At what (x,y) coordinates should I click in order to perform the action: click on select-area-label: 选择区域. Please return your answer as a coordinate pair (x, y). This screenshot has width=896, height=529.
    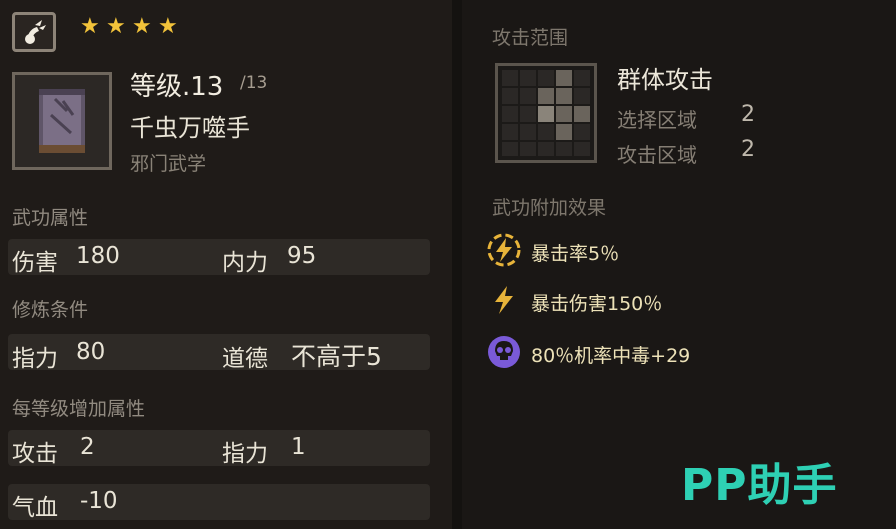
    Looking at the image, I should click on (657, 120).